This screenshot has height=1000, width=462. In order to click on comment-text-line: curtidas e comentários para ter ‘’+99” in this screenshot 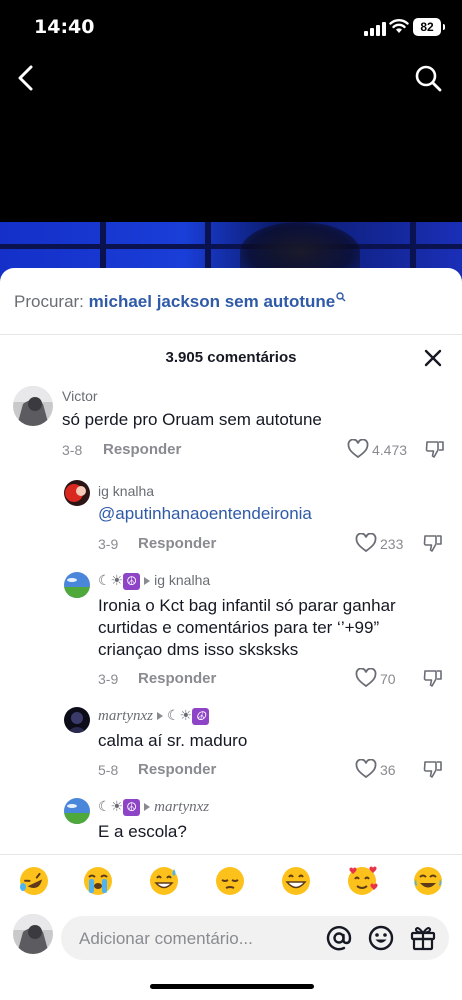, I will do `click(239, 627)`.